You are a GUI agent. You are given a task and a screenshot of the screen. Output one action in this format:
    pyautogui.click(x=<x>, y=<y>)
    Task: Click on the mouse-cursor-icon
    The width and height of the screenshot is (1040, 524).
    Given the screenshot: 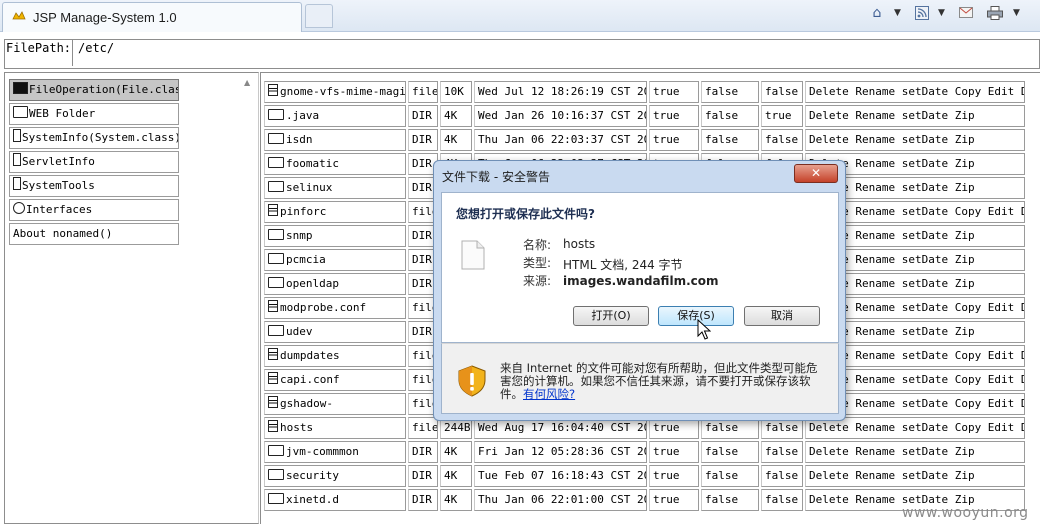 What is the action you would take?
    pyautogui.click(x=704, y=329)
    